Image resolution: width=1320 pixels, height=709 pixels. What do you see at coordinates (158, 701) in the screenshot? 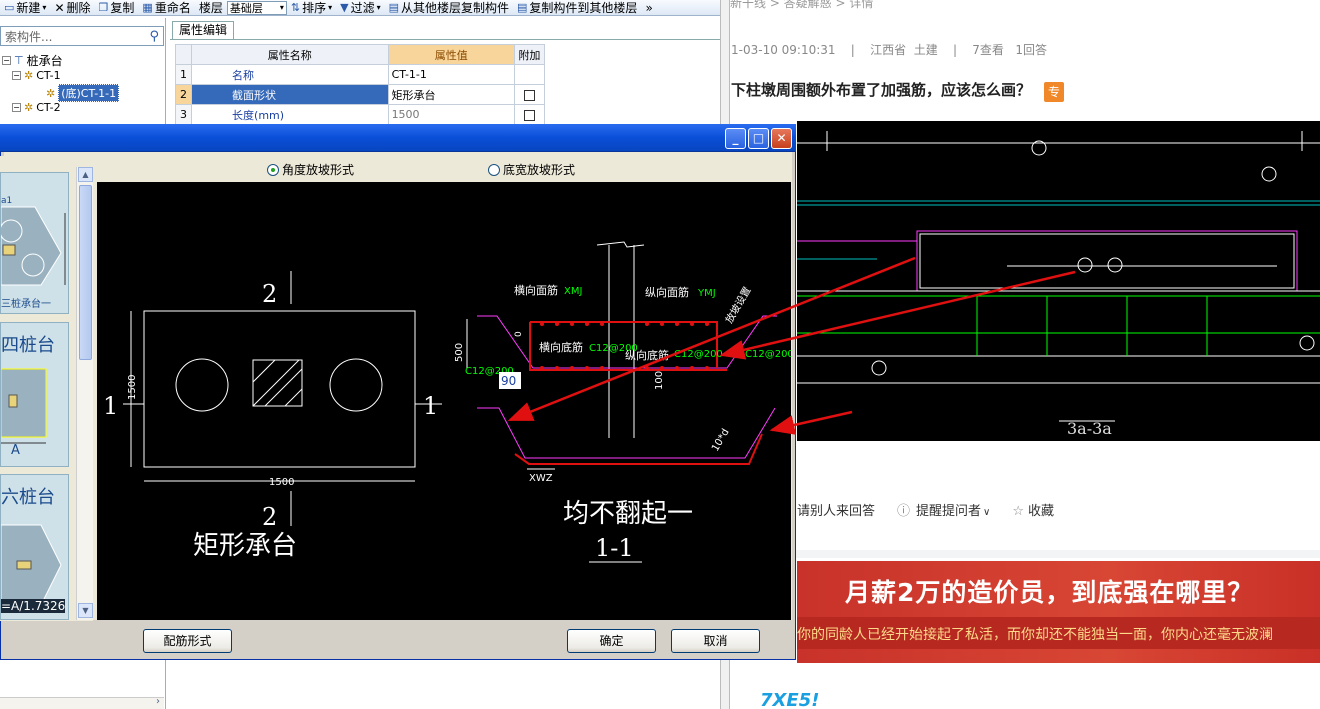
I see `scroll-right-icon: ›` at bounding box center [158, 701].